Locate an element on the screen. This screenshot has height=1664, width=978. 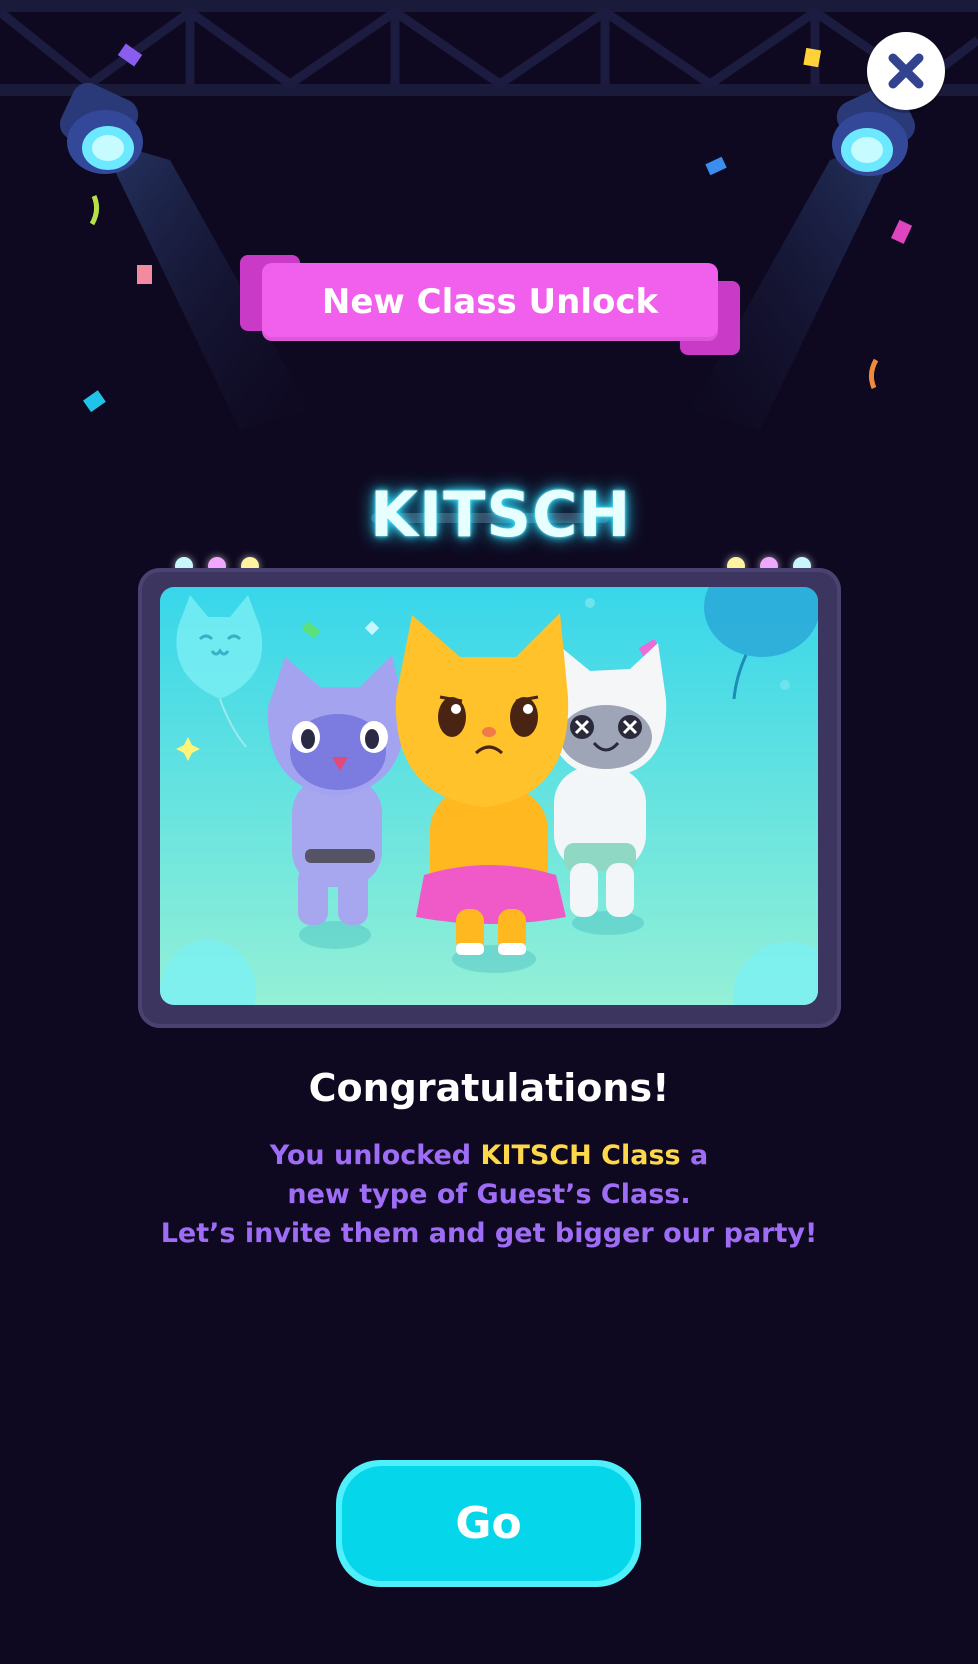
congratulations-title: Congratulations! is located at coordinates (489, 1088).